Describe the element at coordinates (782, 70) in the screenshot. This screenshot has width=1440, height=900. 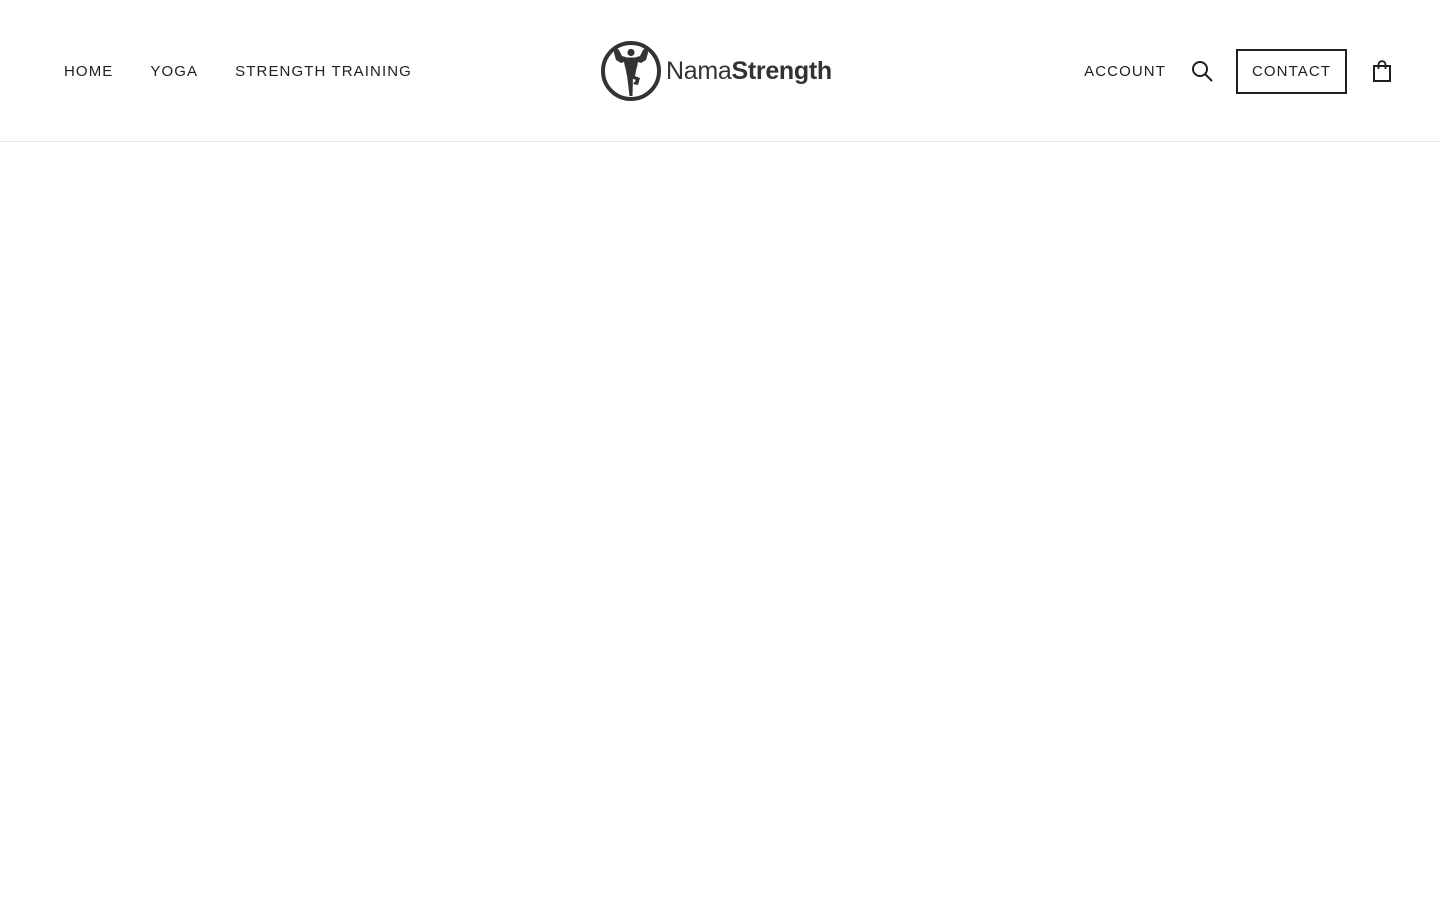
I see `logo-word-strength: Strength` at that location.